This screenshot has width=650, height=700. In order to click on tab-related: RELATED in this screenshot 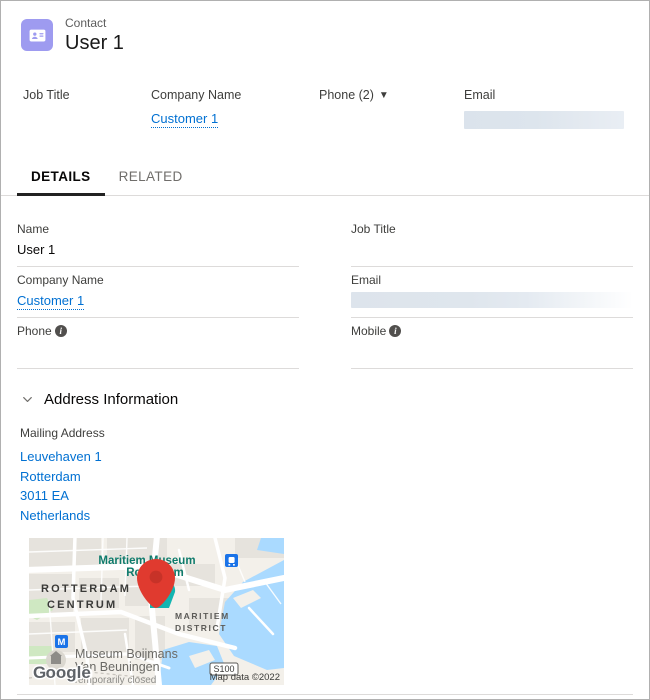, I will do `click(151, 177)`.